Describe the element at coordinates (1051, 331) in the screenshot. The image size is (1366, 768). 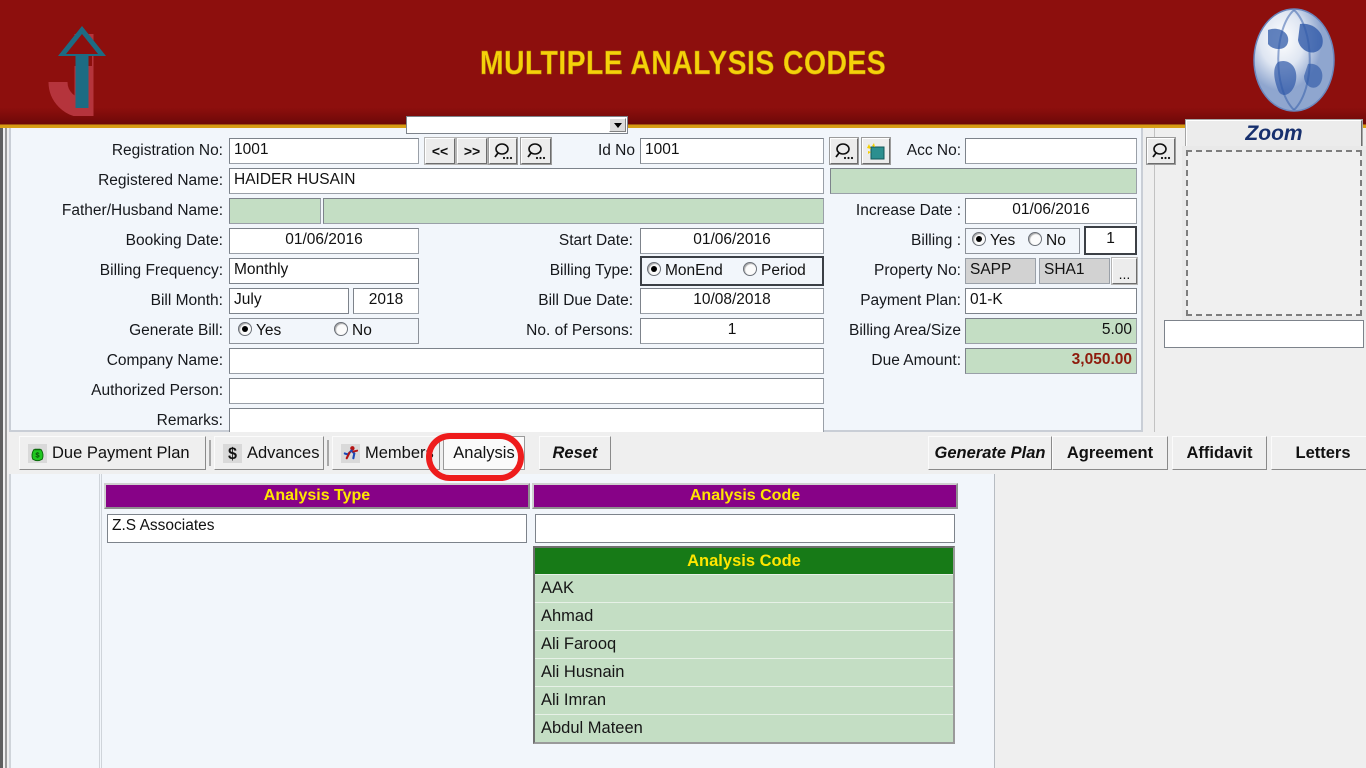
I see `billing-area-size-input: 5.00` at that location.